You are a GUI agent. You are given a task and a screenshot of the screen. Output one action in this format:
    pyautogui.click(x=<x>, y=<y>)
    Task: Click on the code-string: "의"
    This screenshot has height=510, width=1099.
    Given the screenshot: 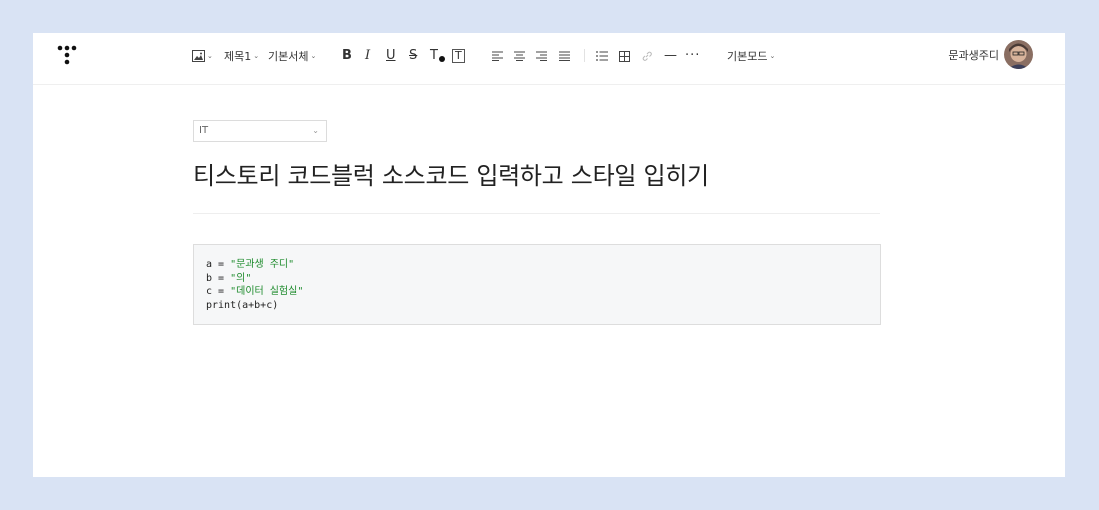 What is the action you would take?
    pyautogui.click(x=241, y=278)
    